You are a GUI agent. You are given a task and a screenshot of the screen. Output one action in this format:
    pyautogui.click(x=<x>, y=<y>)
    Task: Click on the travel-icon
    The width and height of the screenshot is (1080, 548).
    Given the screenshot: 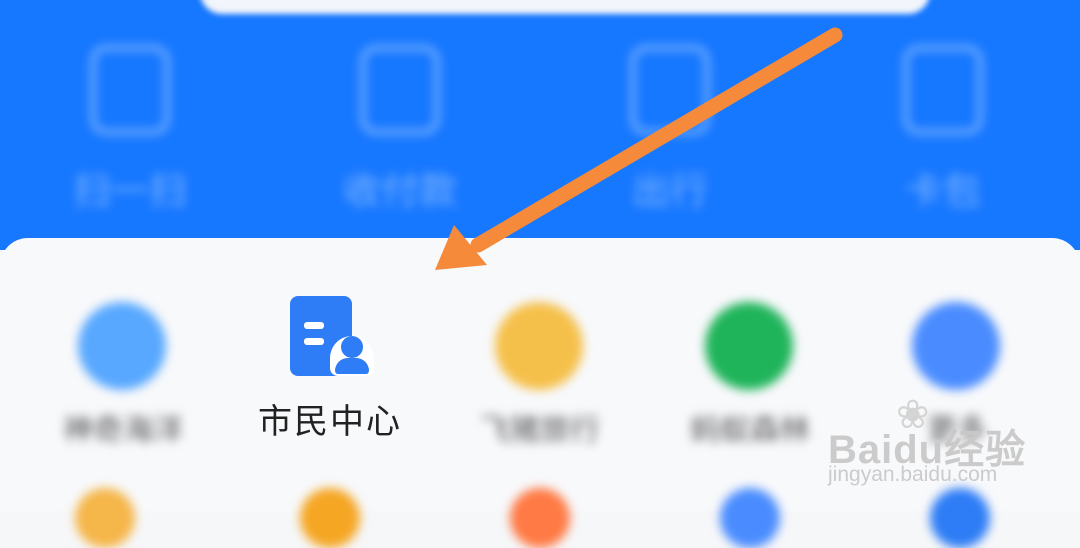 What is the action you would take?
    pyautogui.click(x=670, y=90)
    